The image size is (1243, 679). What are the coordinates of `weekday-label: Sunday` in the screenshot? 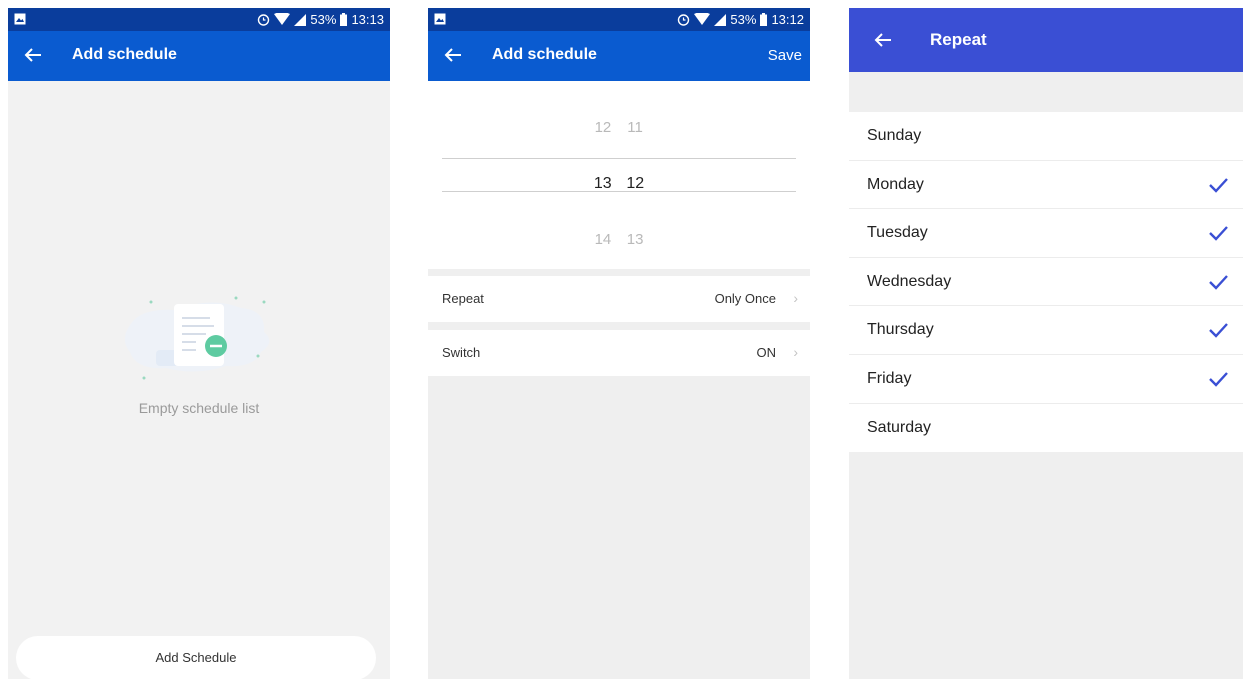 It's located at (894, 135).